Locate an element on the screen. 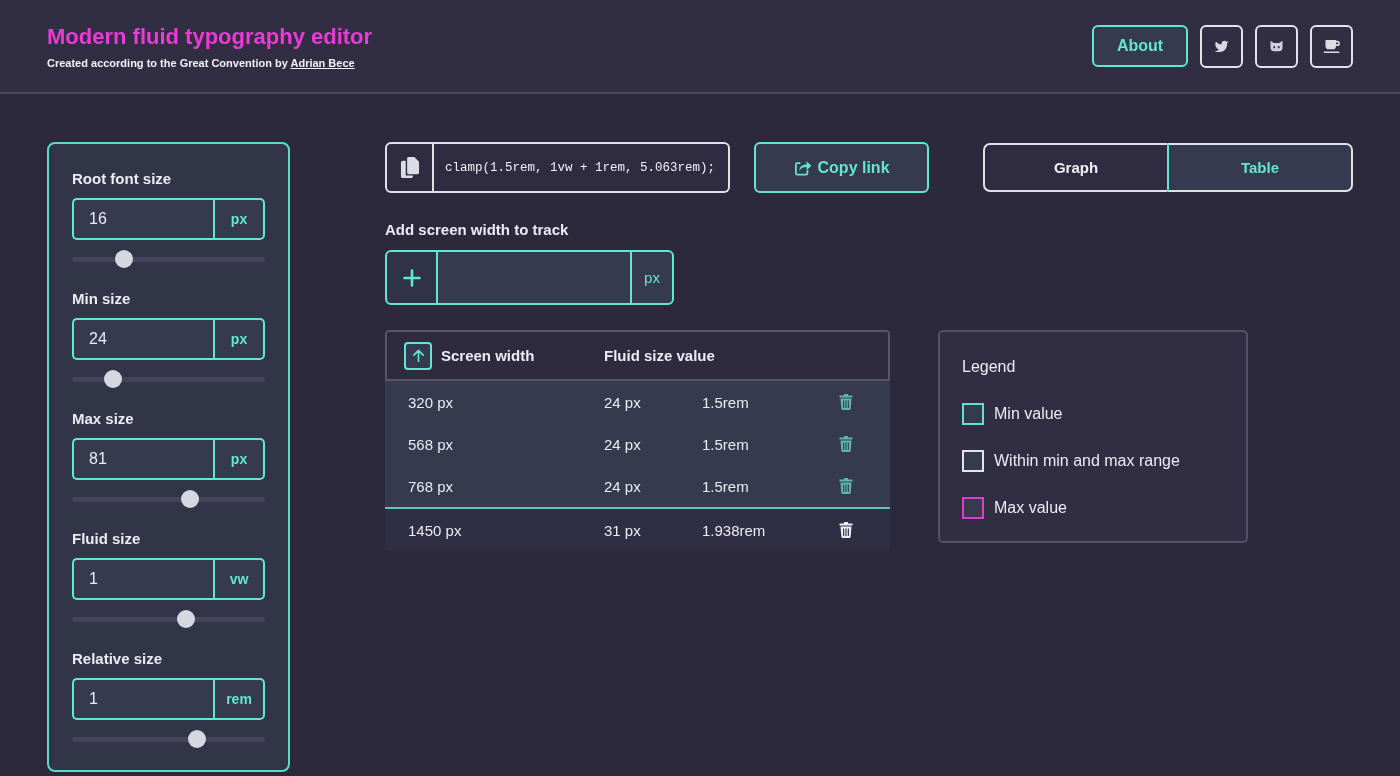 The image size is (1400, 776). author-link: Adrian Bece is located at coordinates (322, 63).